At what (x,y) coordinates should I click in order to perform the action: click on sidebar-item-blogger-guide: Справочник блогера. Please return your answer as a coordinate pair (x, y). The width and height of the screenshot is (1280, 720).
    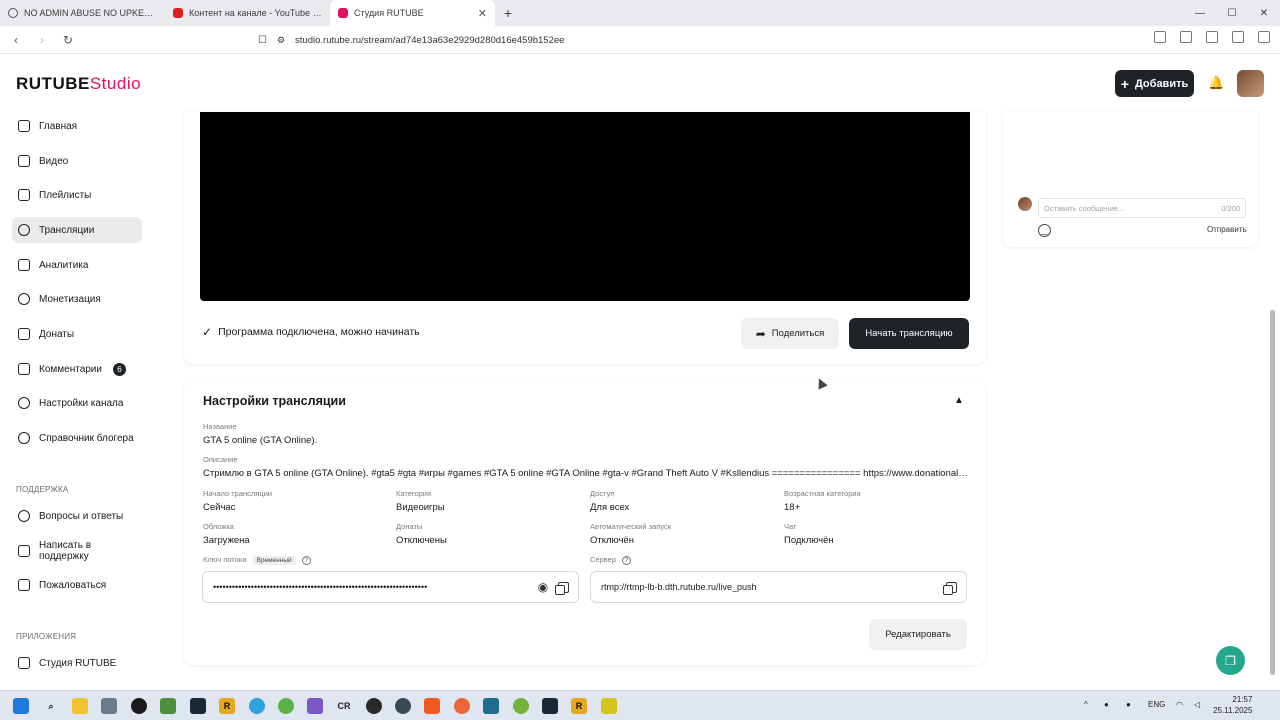
    Looking at the image, I should click on (77, 438).